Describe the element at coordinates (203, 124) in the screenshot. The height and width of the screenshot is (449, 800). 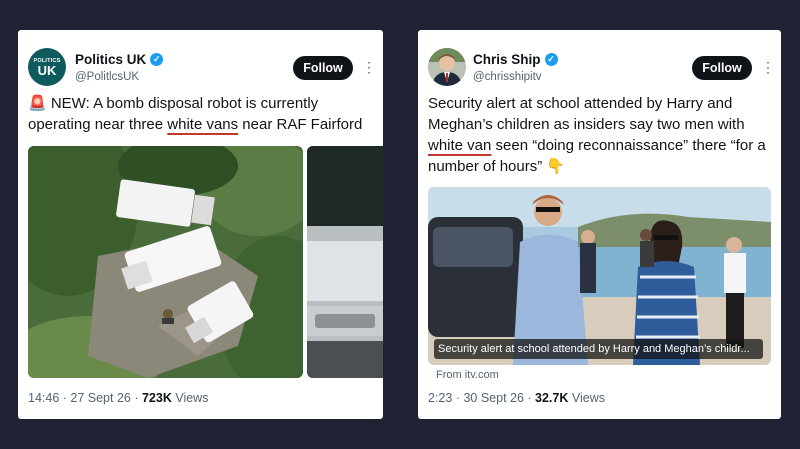
I see `tweet-text-underlined: white vans` at that location.